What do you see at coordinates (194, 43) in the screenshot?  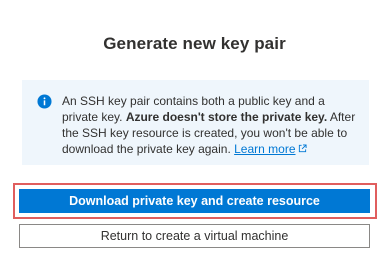 I see `dialog-title: Generate new key pair` at bounding box center [194, 43].